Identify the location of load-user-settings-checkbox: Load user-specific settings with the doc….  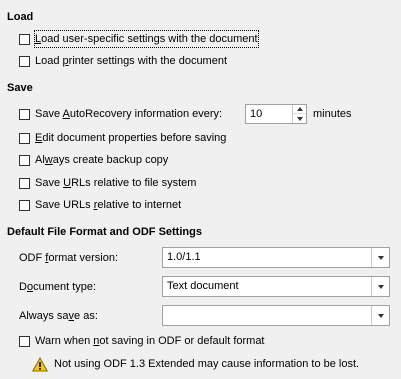
(139, 39).